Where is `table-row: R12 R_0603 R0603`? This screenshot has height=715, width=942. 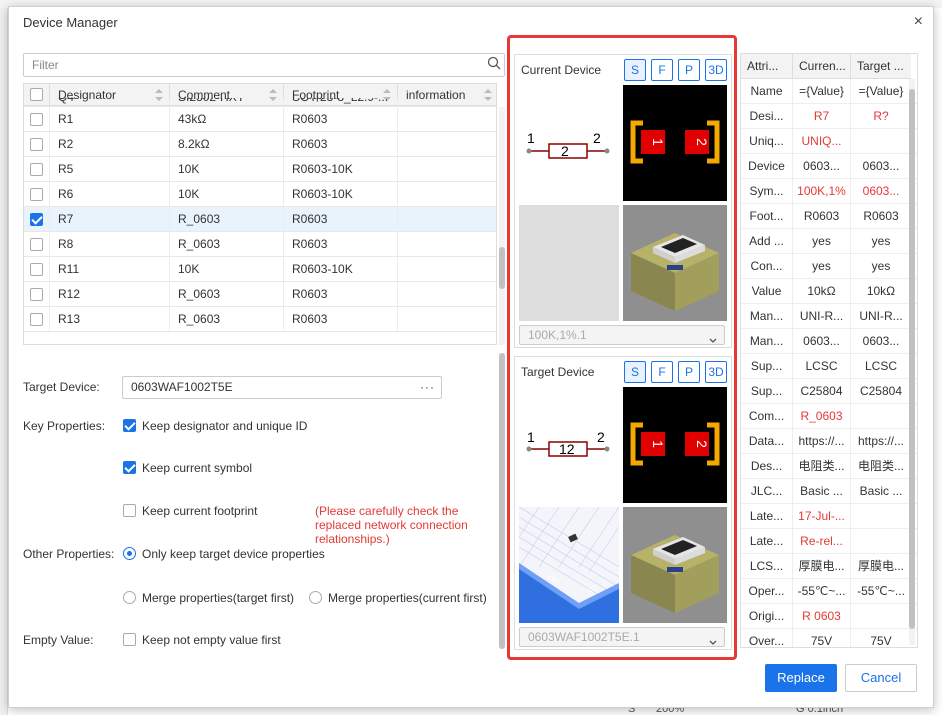 table-row: R12 R_0603 R0603 is located at coordinates (260, 294).